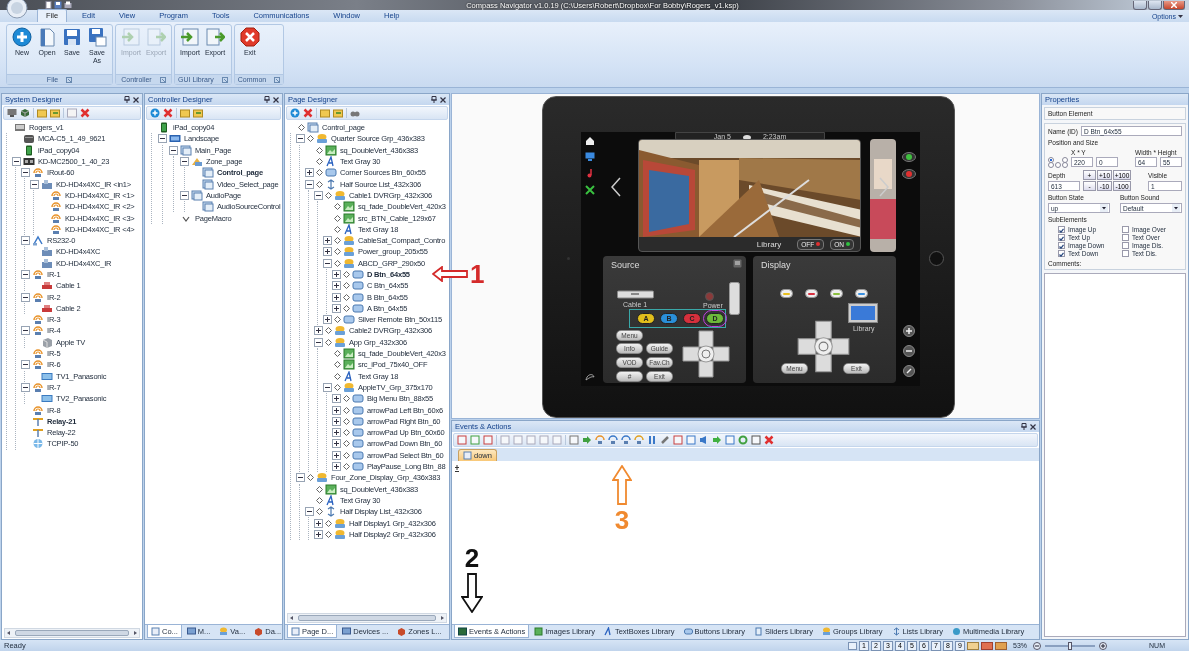 Image resolution: width=1189 pixels, height=651 pixels. I want to click on panel-heading: Source, so click(625, 265).